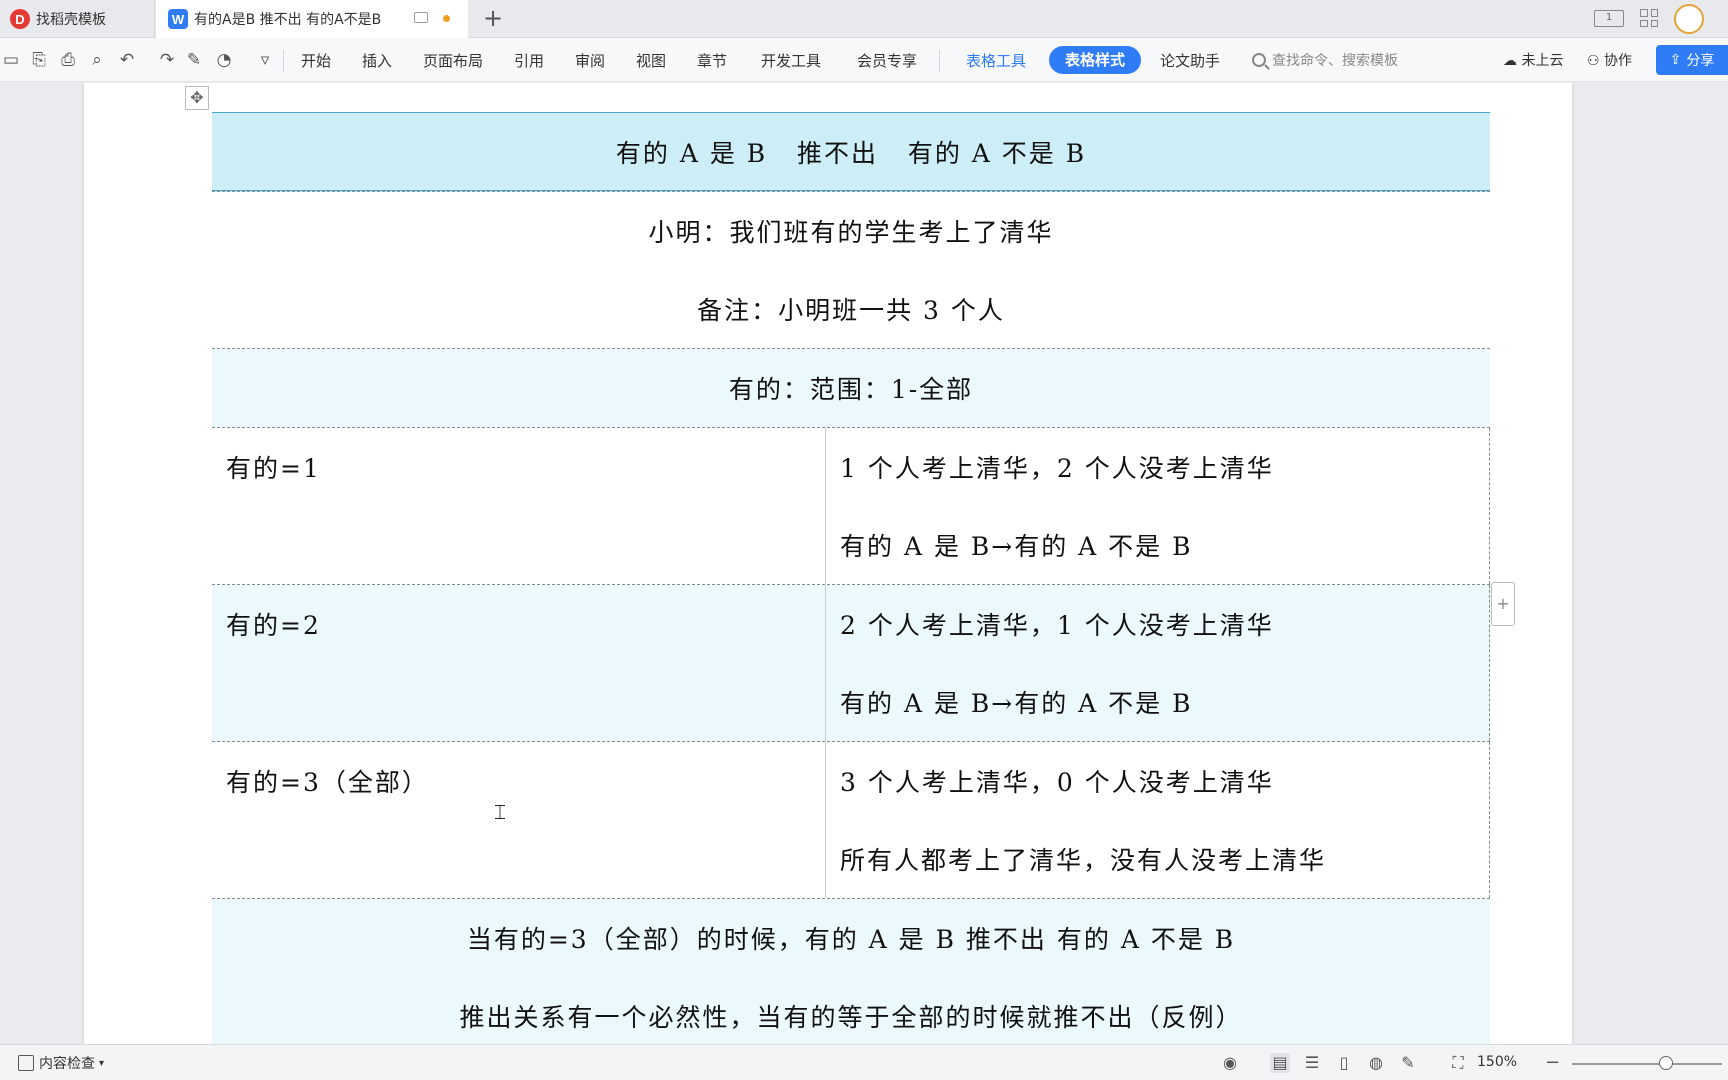  Describe the element at coordinates (67, 1064) in the screenshot. I see `content-check-label: 内容检查` at that location.